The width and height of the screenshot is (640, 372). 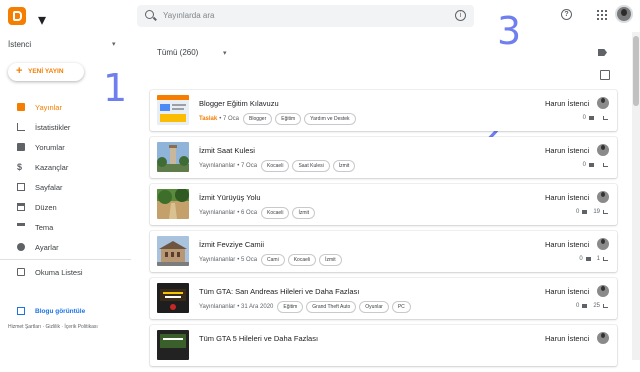 I want to click on post-stats: 0 25, so click(x=592, y=306).